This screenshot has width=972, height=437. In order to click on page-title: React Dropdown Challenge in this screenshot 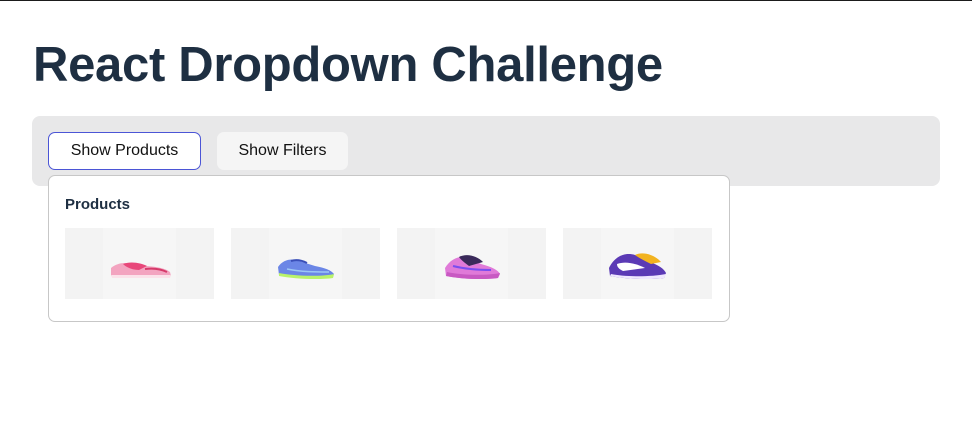, I will do `click(348, 65)`.